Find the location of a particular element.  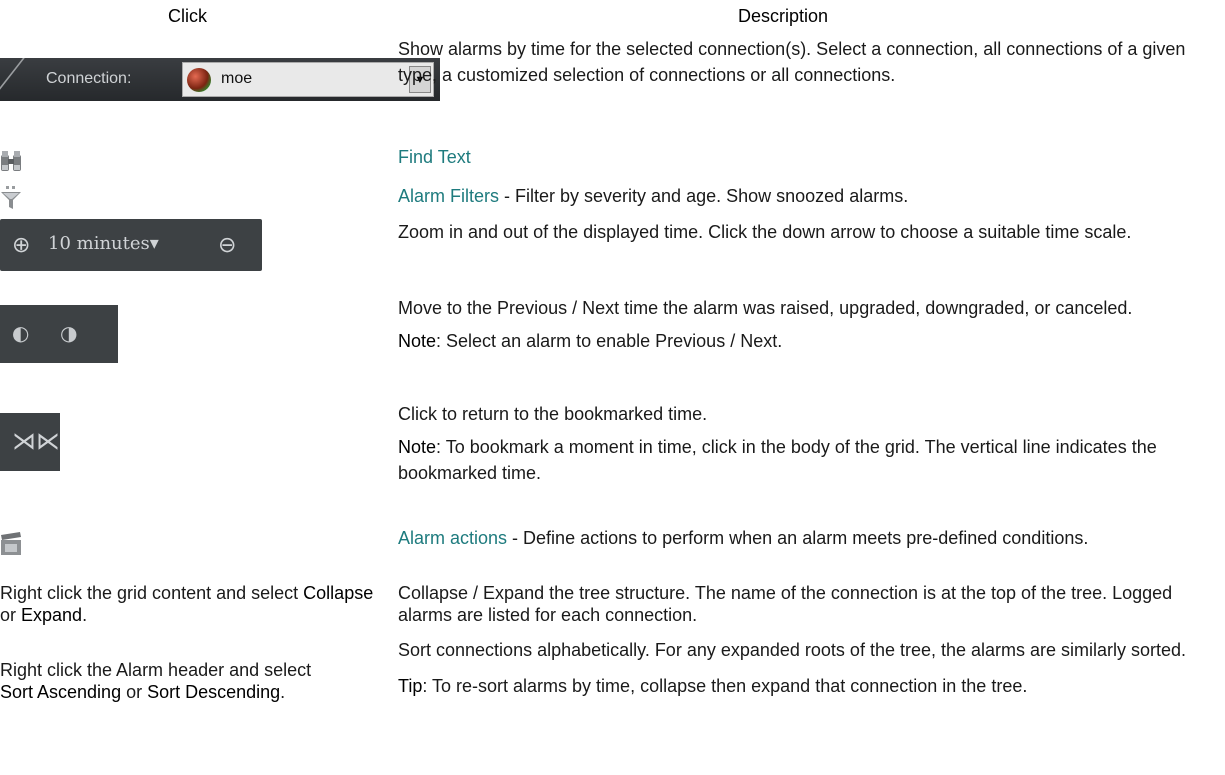

bookmark-return-icon: ⋊⋉ is located at coordinates (36, 441).